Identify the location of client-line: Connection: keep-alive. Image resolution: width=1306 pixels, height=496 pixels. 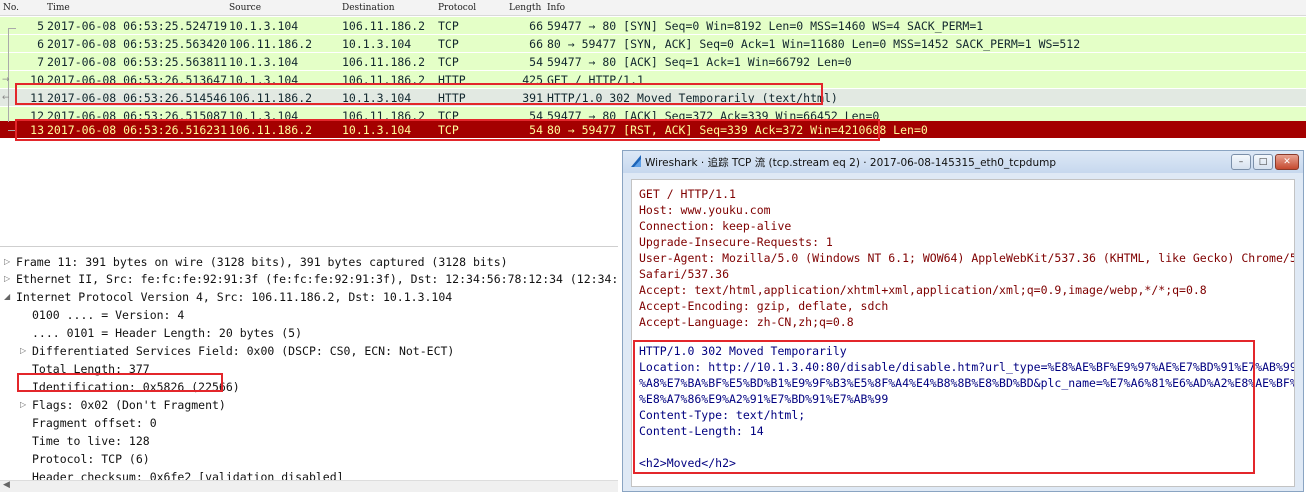
(715, 226).